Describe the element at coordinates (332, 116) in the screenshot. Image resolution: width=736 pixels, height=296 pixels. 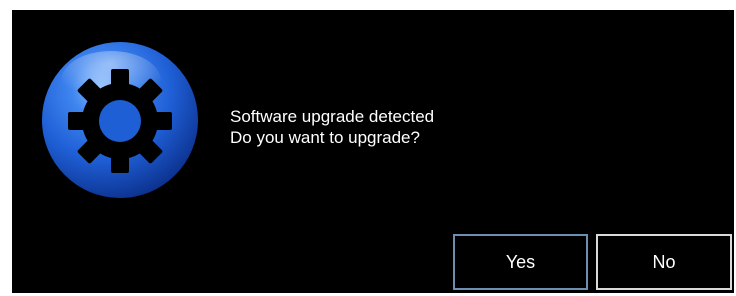
I see `message-line-1: Software upgrade detected` at that location.